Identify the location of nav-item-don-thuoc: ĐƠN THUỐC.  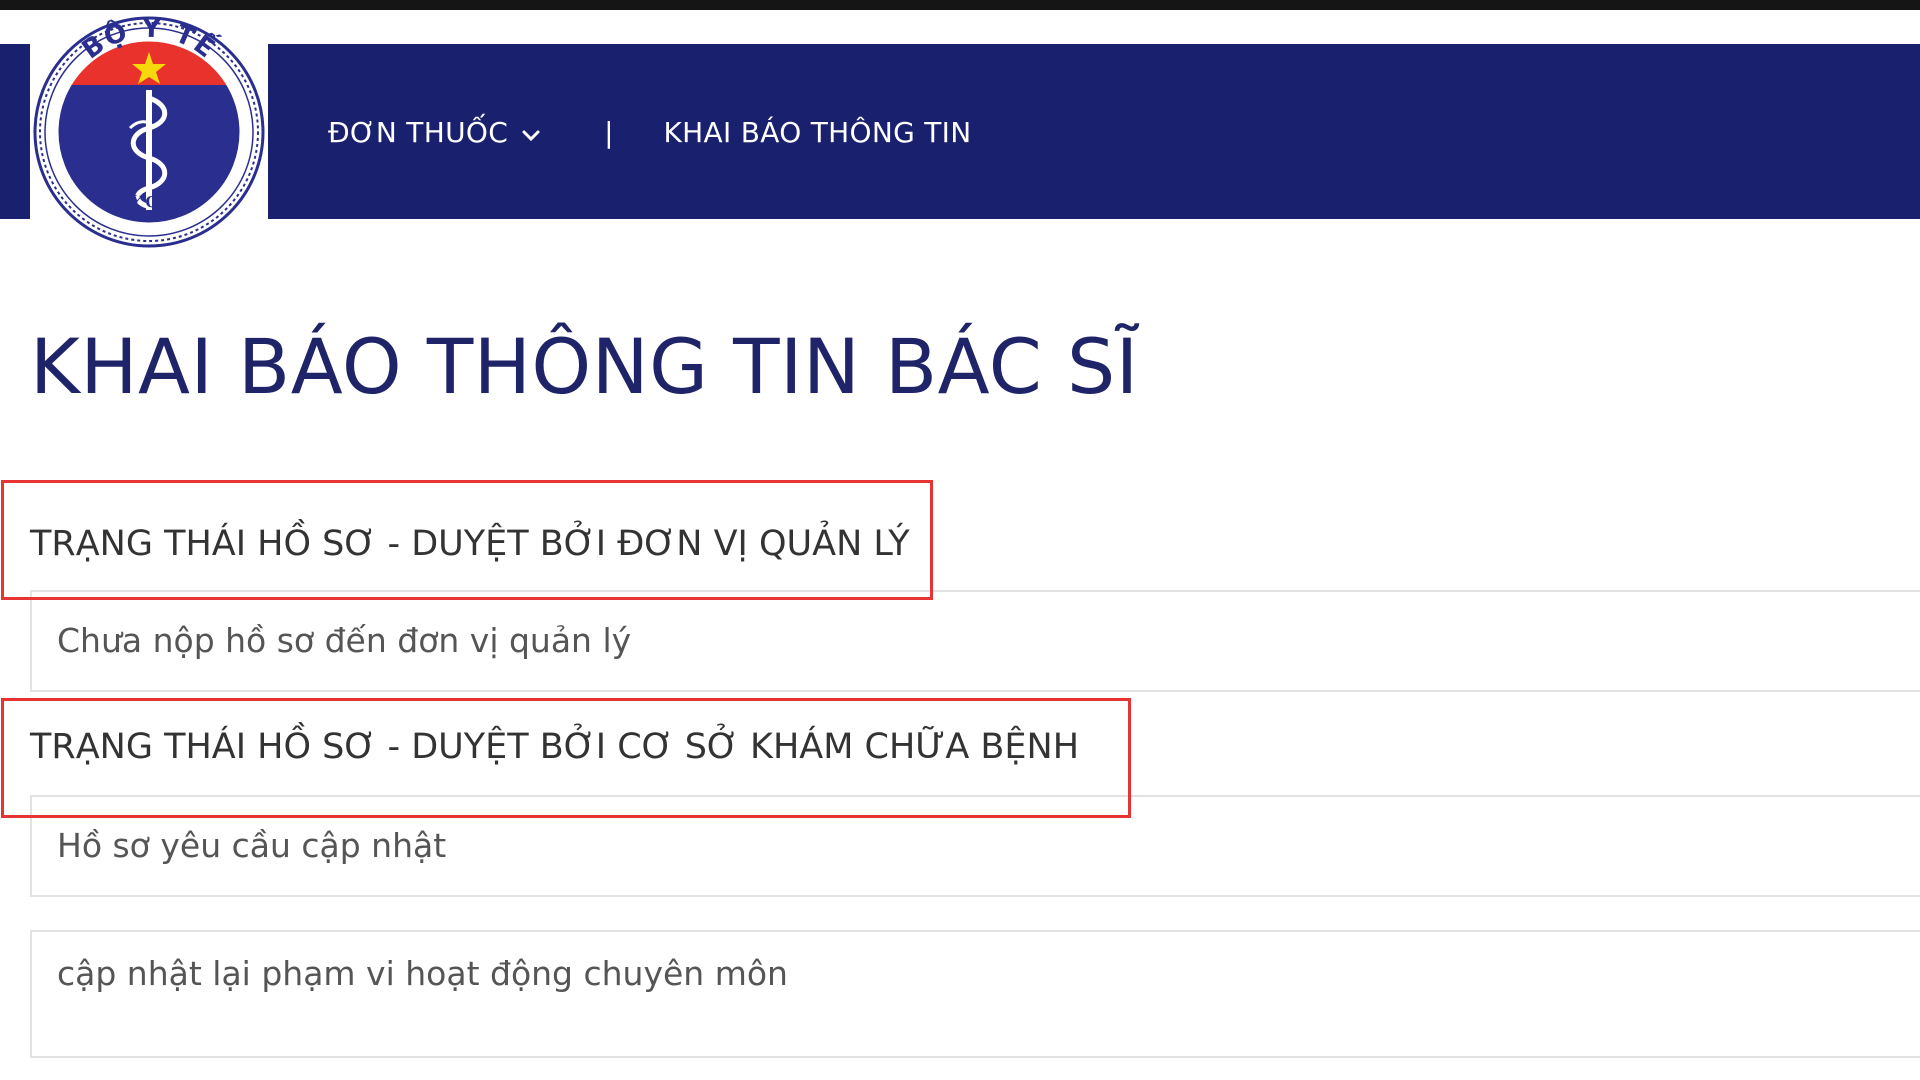
(434, 132).